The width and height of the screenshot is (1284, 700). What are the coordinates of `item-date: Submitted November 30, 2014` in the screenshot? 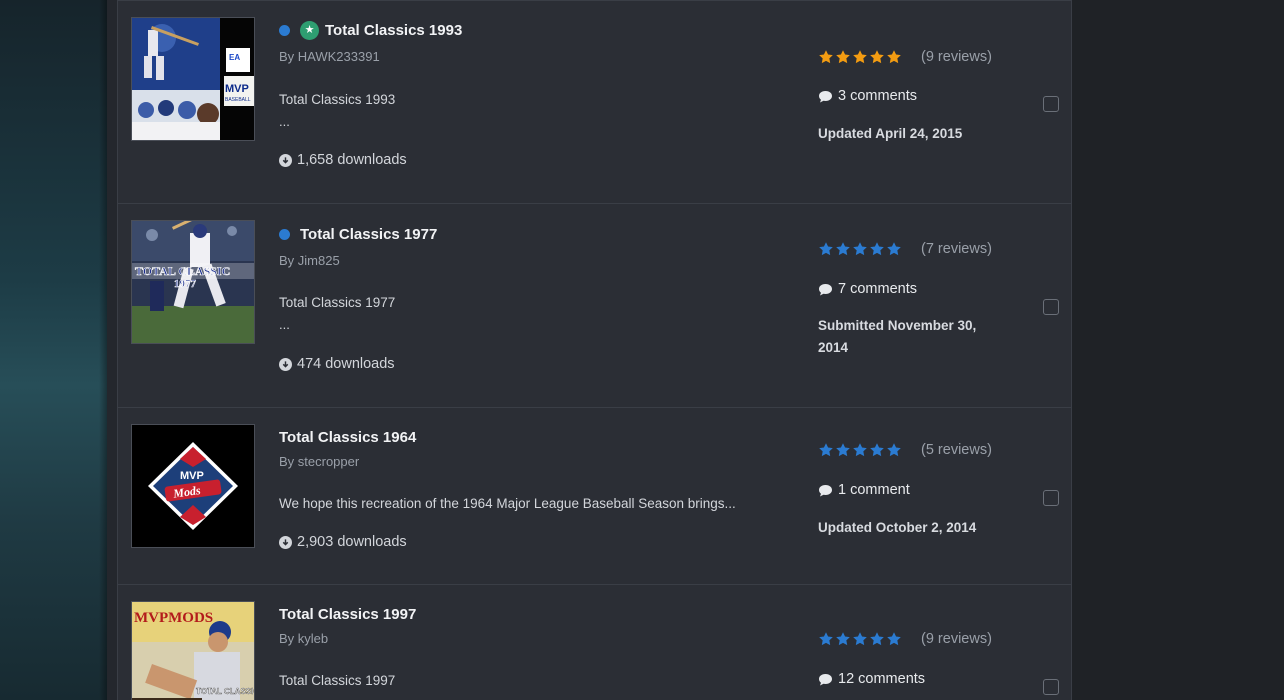 It's located at (897, 336).